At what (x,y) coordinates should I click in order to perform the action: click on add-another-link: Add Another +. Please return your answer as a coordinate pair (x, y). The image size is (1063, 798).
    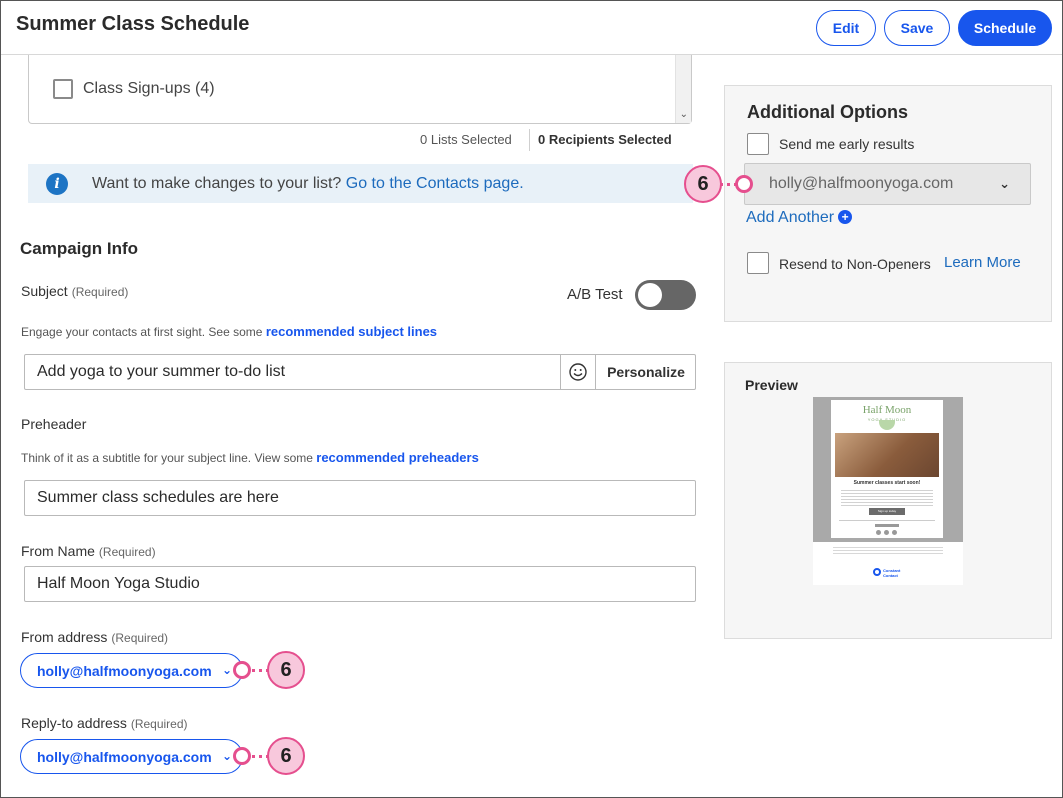
    Looking at the image, I should click on (799, 218).